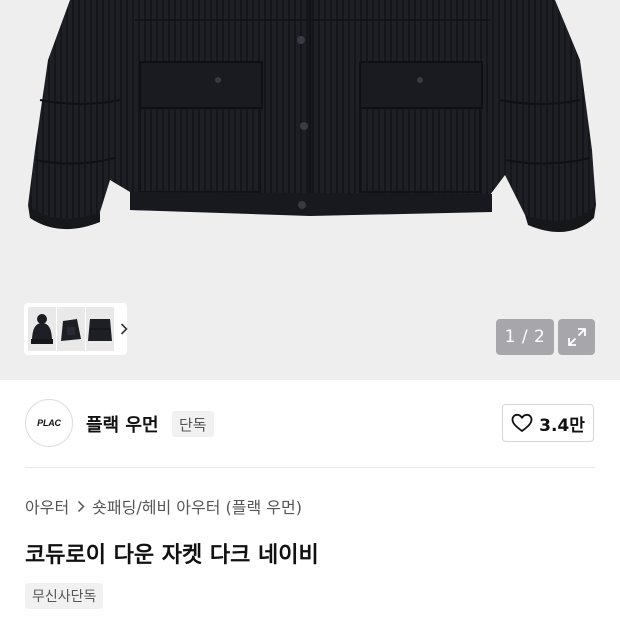 This screenshot has height=620, width=620. I want to click on jacket-side-thumbnail-image, so click(71, 330).